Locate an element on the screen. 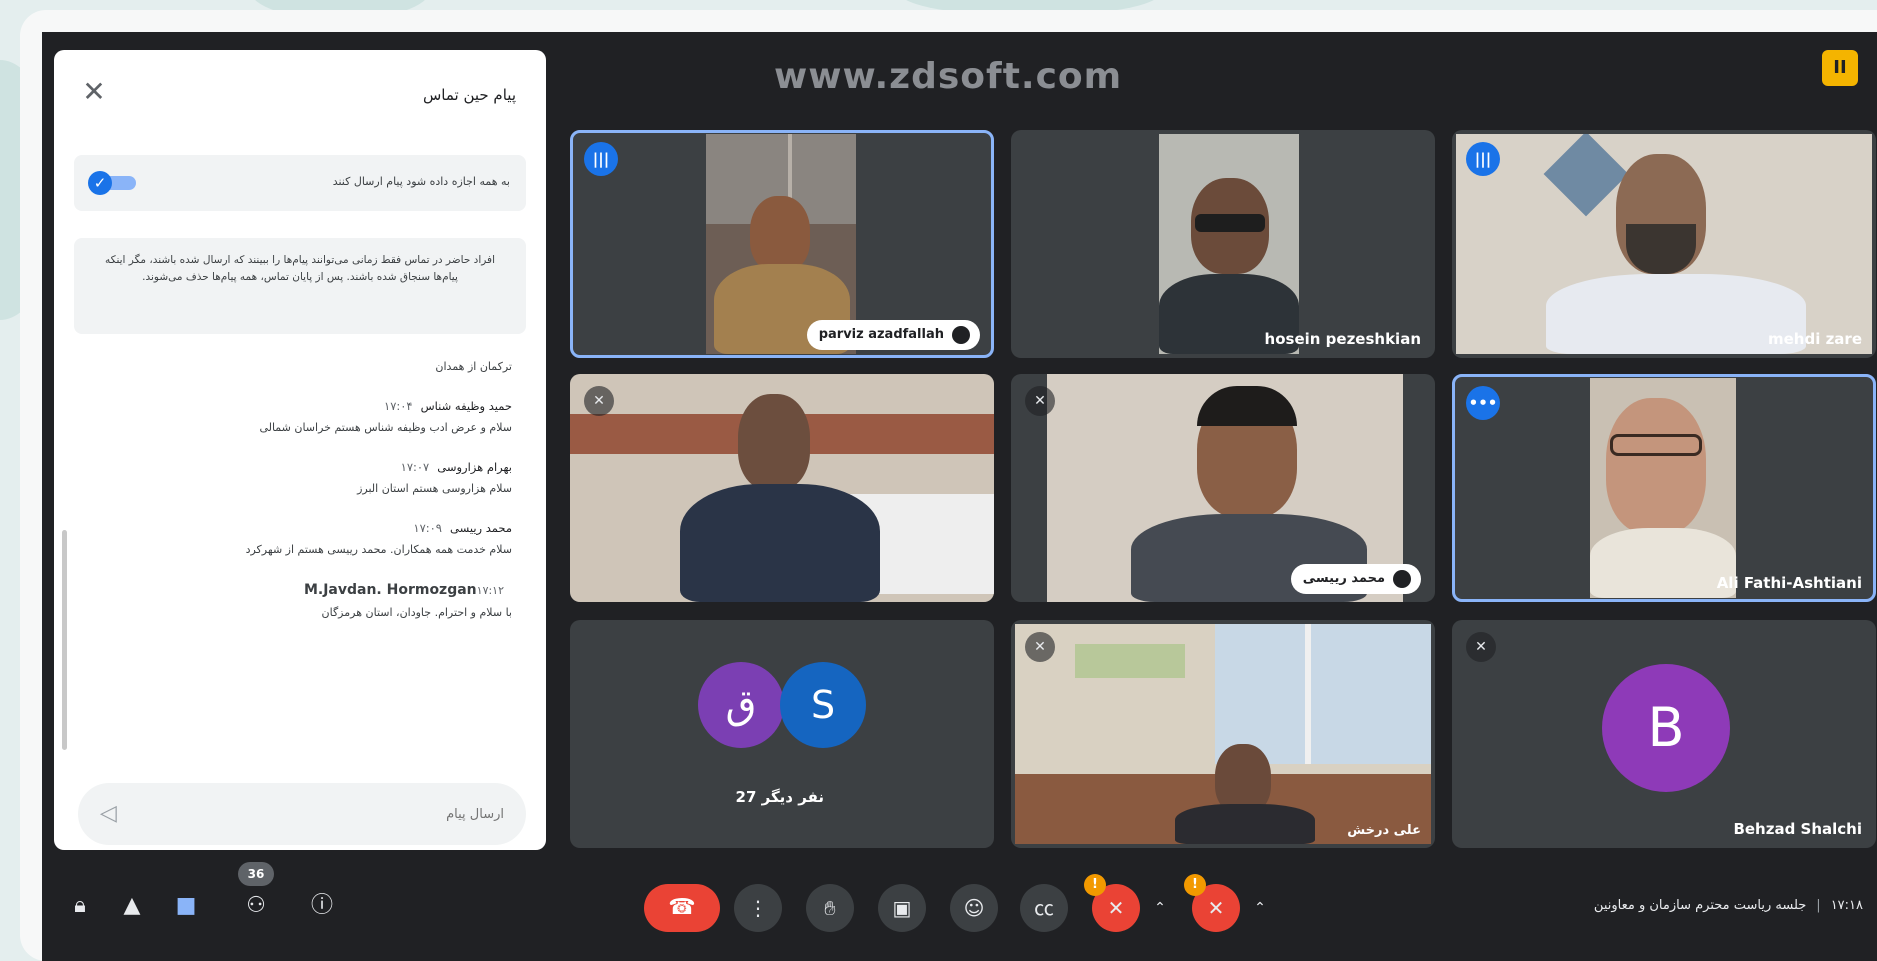  end-call-button: ☎ is located at coordinates (682, 908).